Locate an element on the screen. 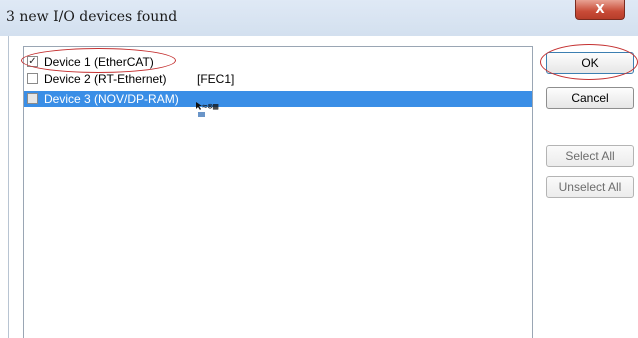  device-2-name: Device 2 (RT-Ethernet) is located at coordinates (105, 79).